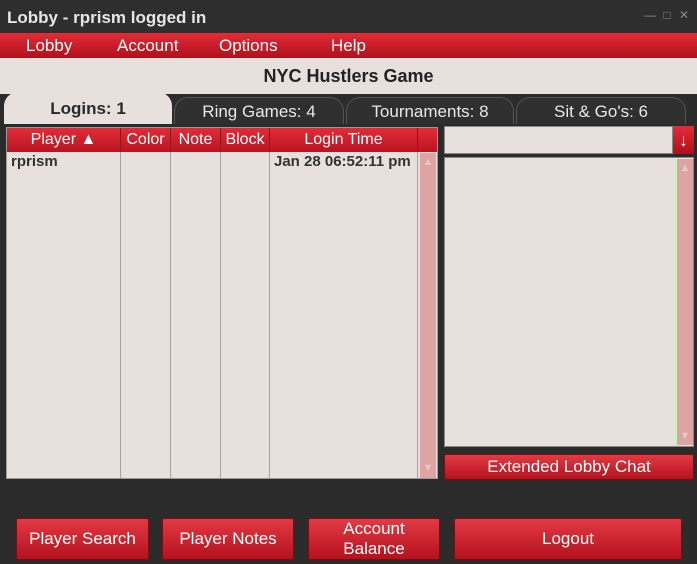  What do you see at coordinates (667, 15) in the screenshot?
I see `maximize-icon: □` at bounding box center [667, 15].